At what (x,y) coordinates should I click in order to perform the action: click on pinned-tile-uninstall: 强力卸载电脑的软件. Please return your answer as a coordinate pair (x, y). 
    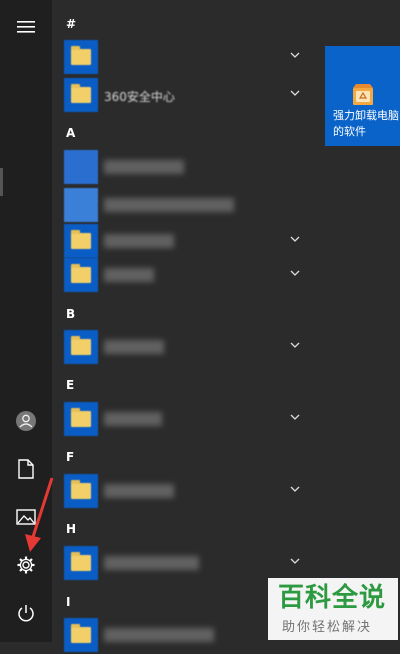
    Looking at the image, I should click on (362, 96).